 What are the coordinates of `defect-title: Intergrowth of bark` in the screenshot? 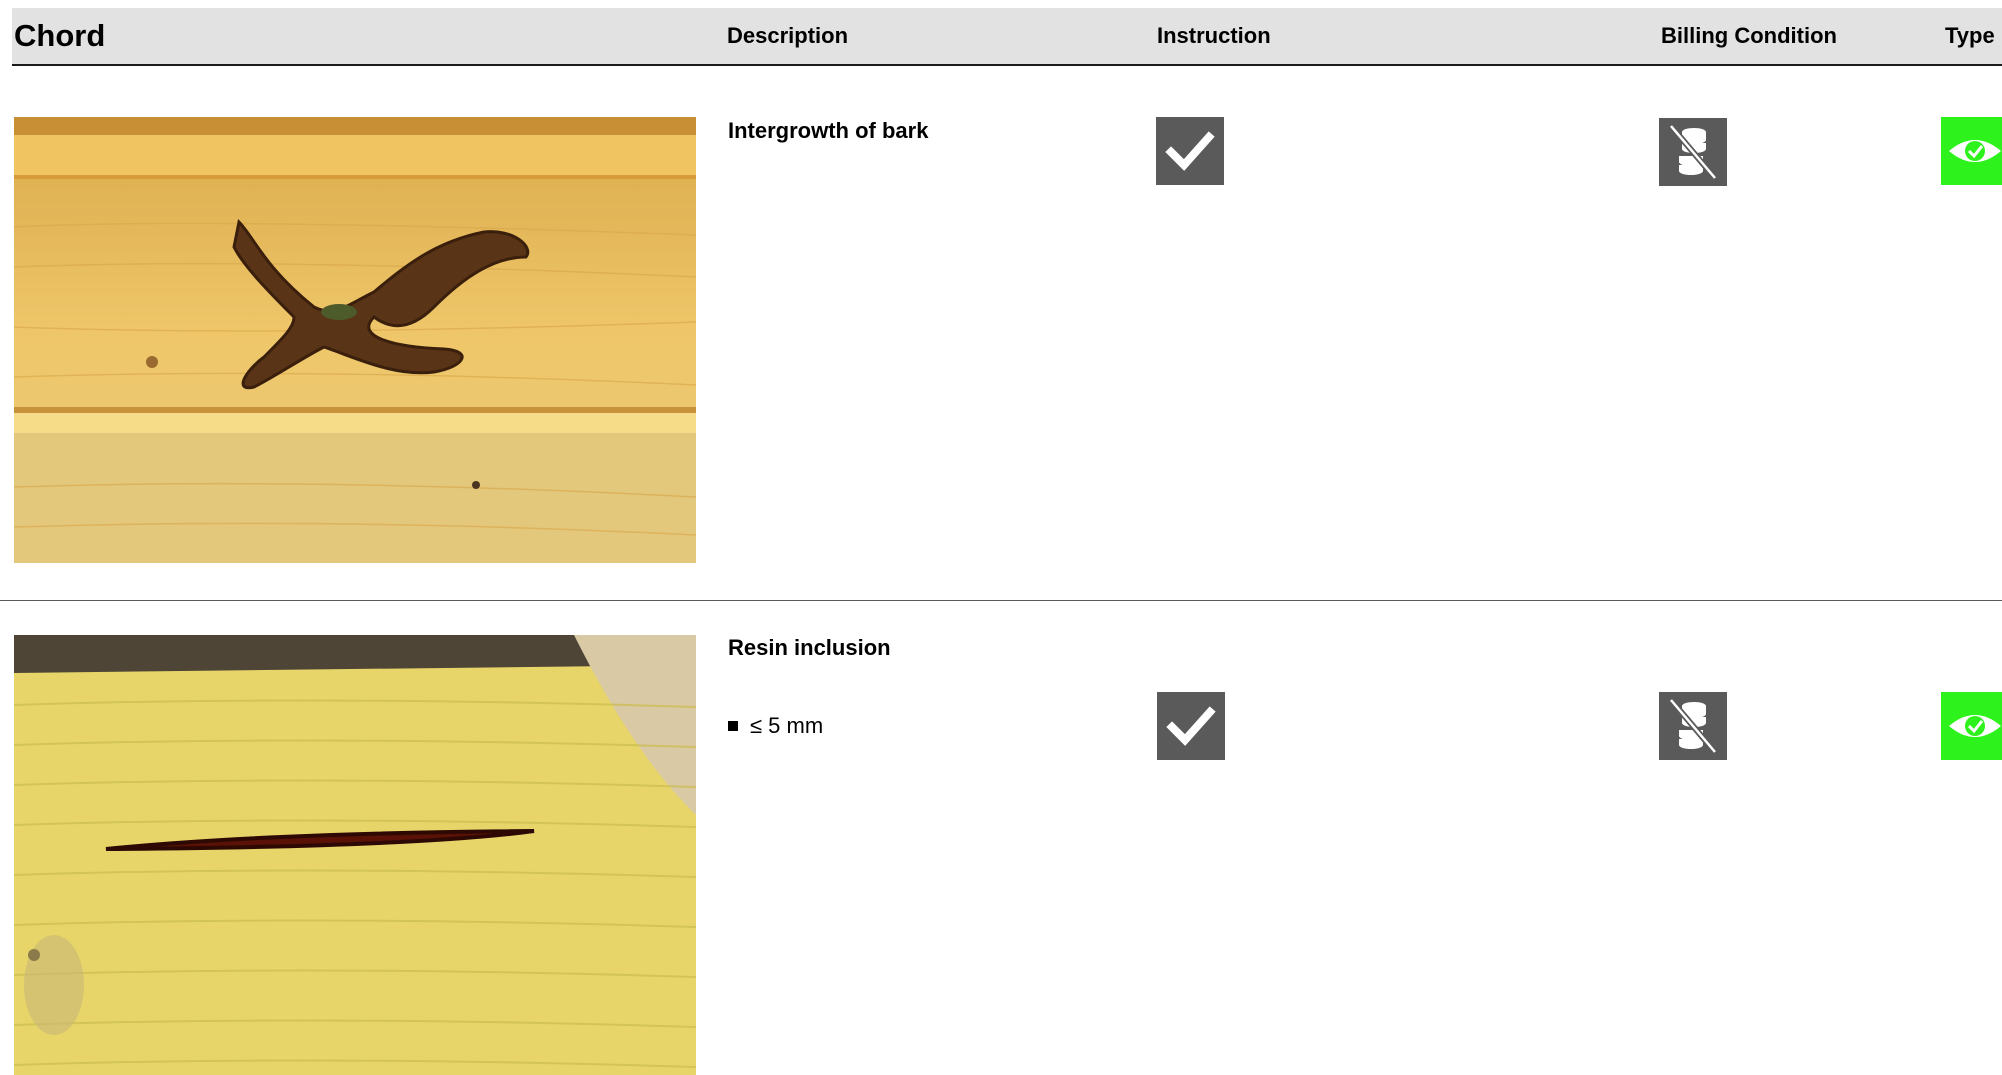 It's located at (828, 130).